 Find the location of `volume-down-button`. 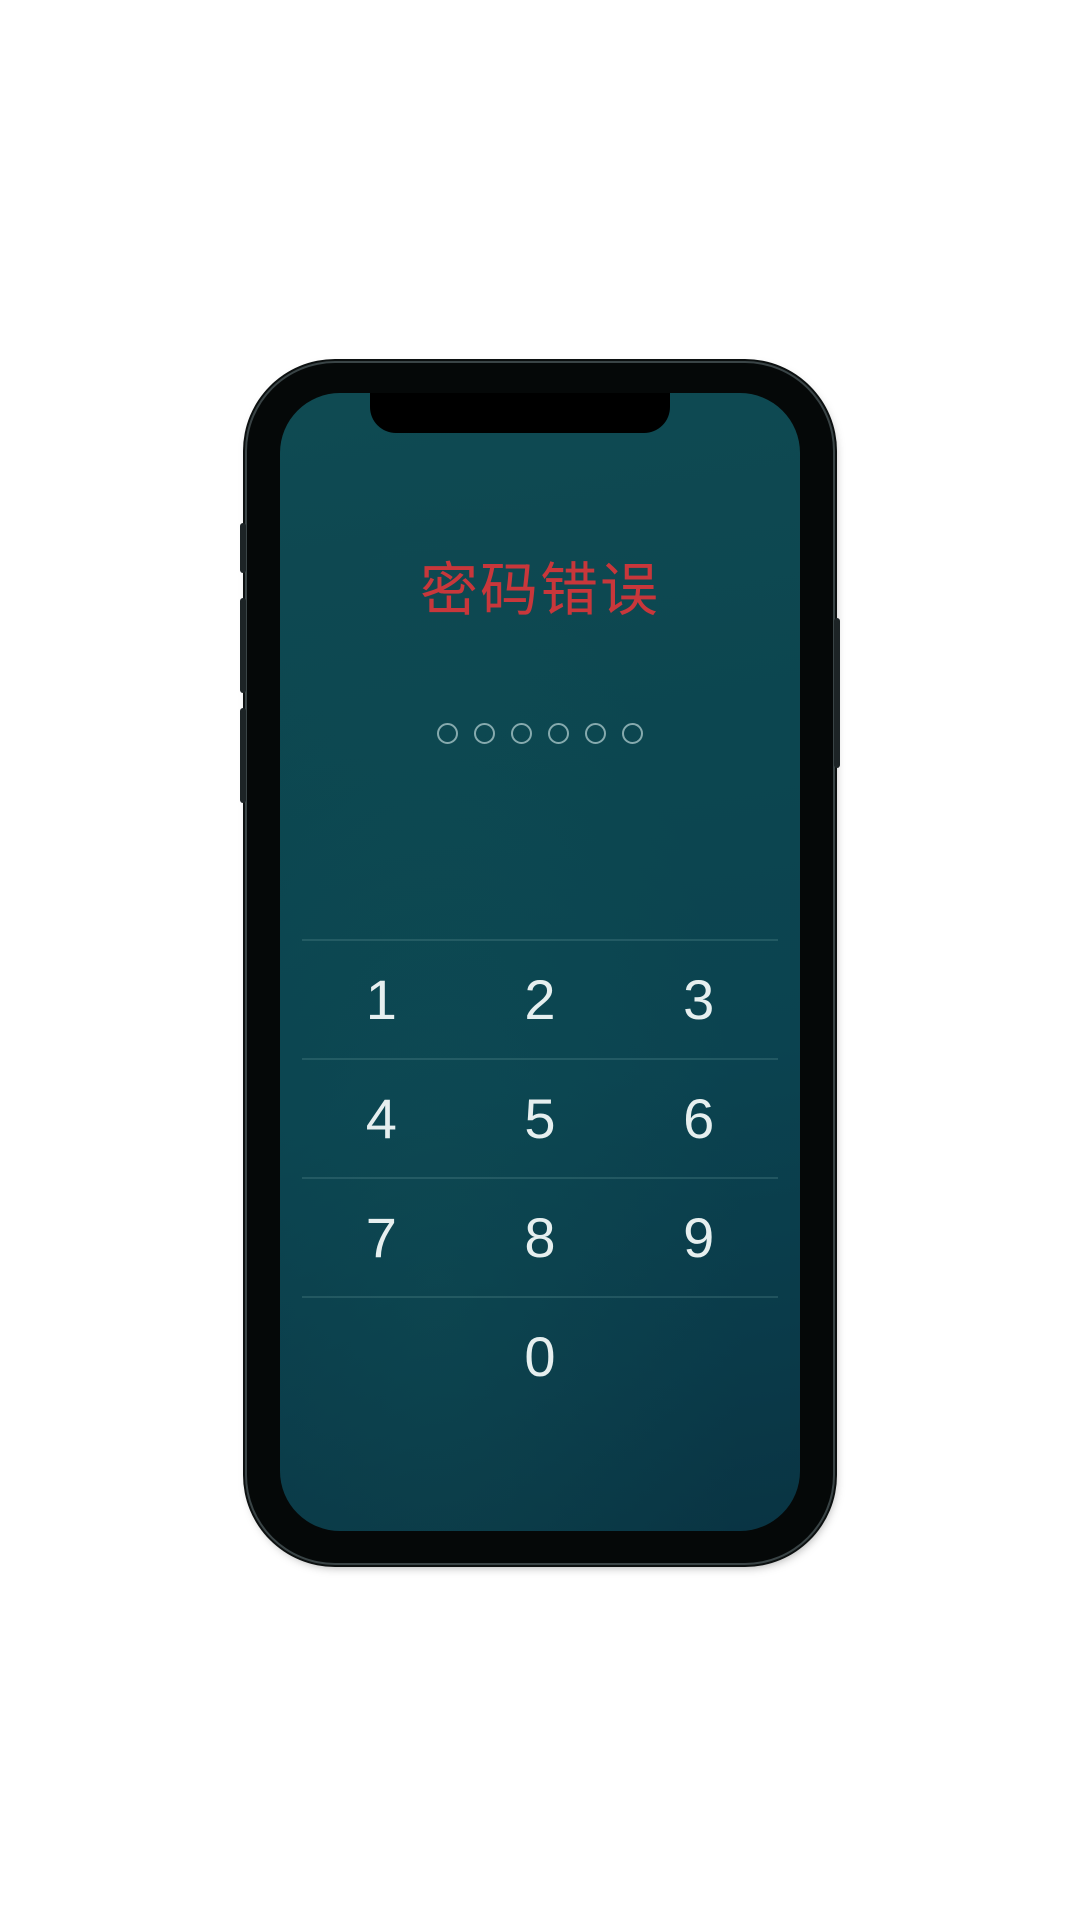

volume-down-button is located at coordinates (243, 755).